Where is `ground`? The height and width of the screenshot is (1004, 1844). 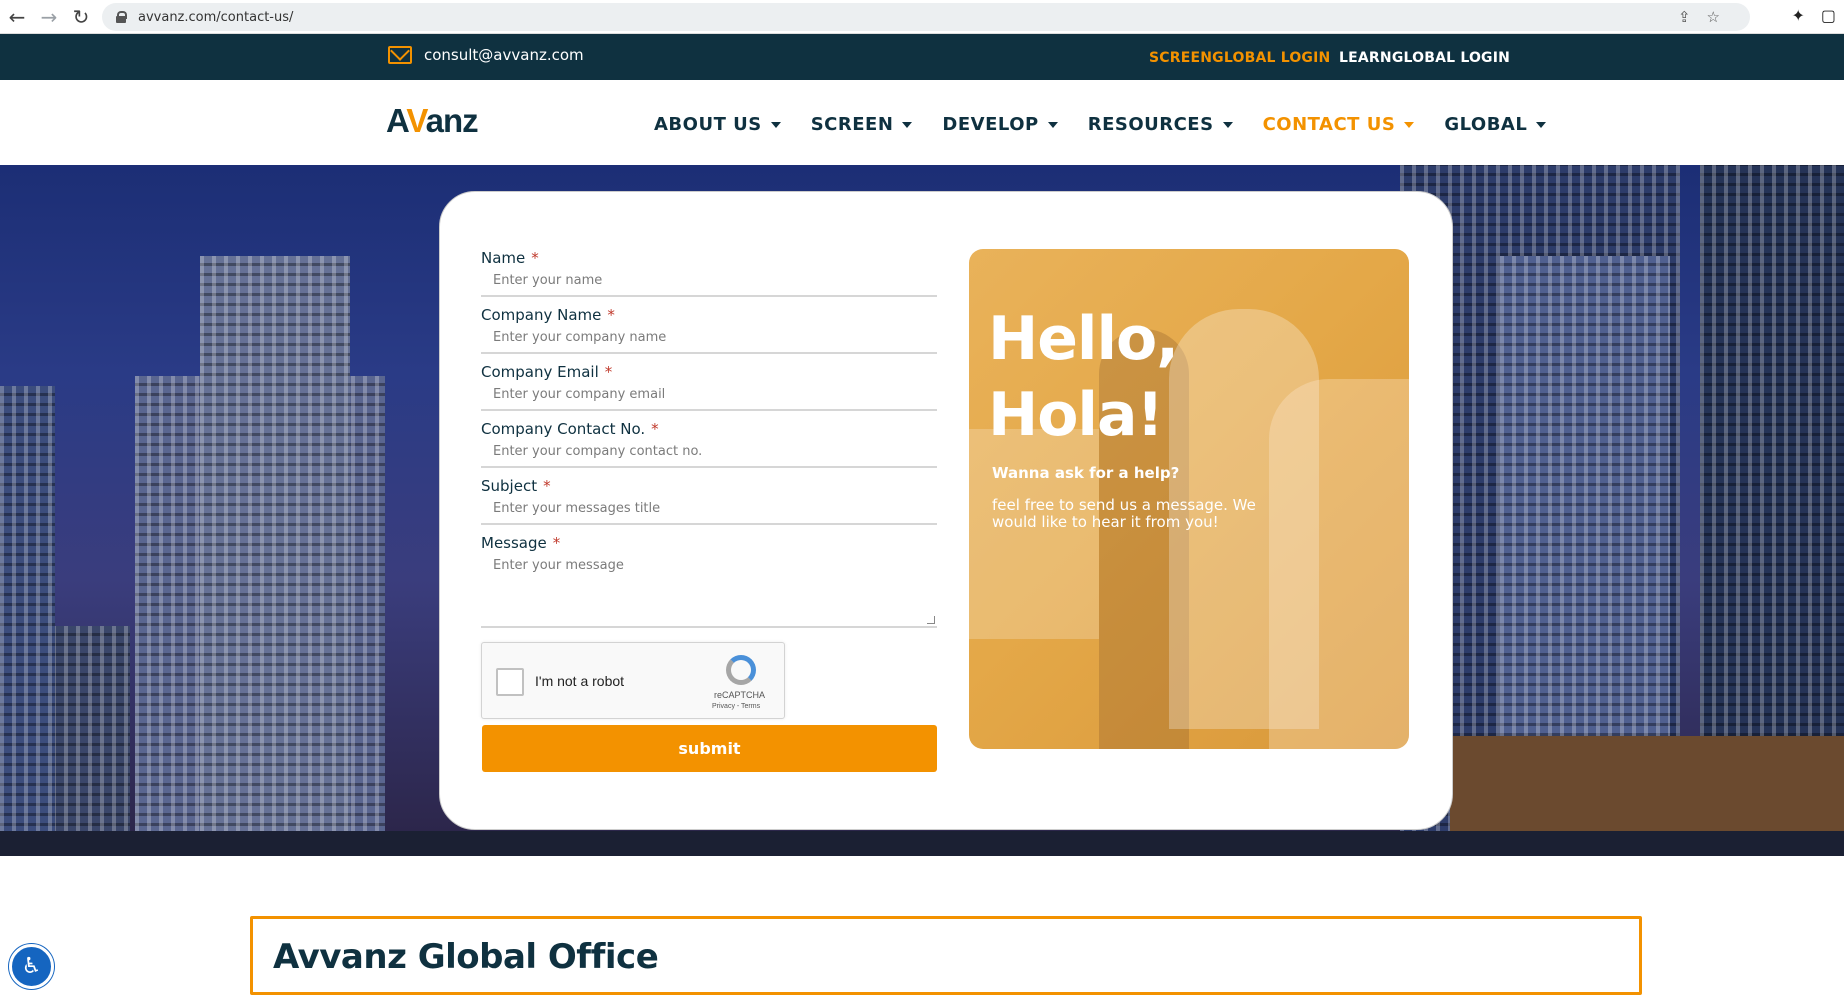 ground is located at coordinates (922, 843).